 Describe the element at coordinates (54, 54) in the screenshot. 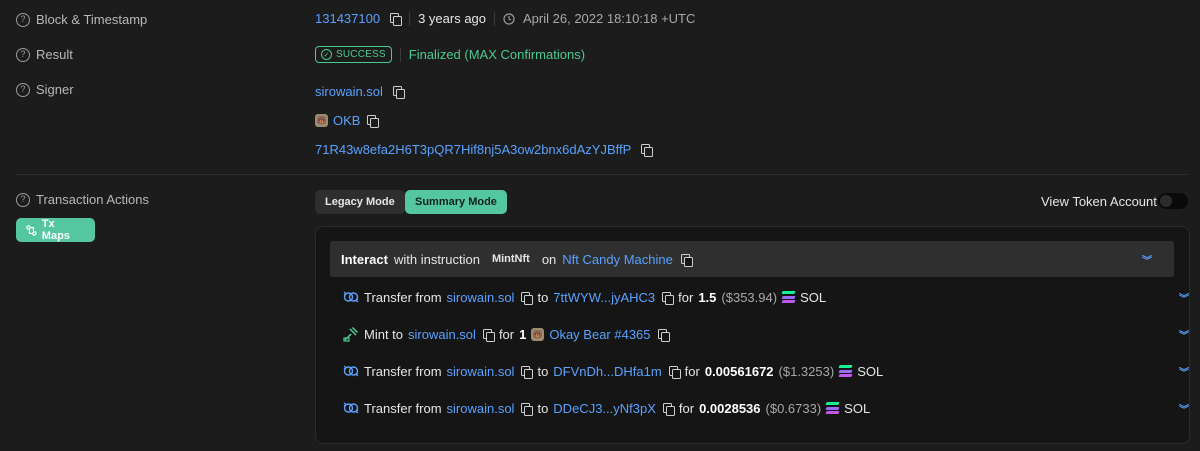

I see `result-label-text: Result` at that location.